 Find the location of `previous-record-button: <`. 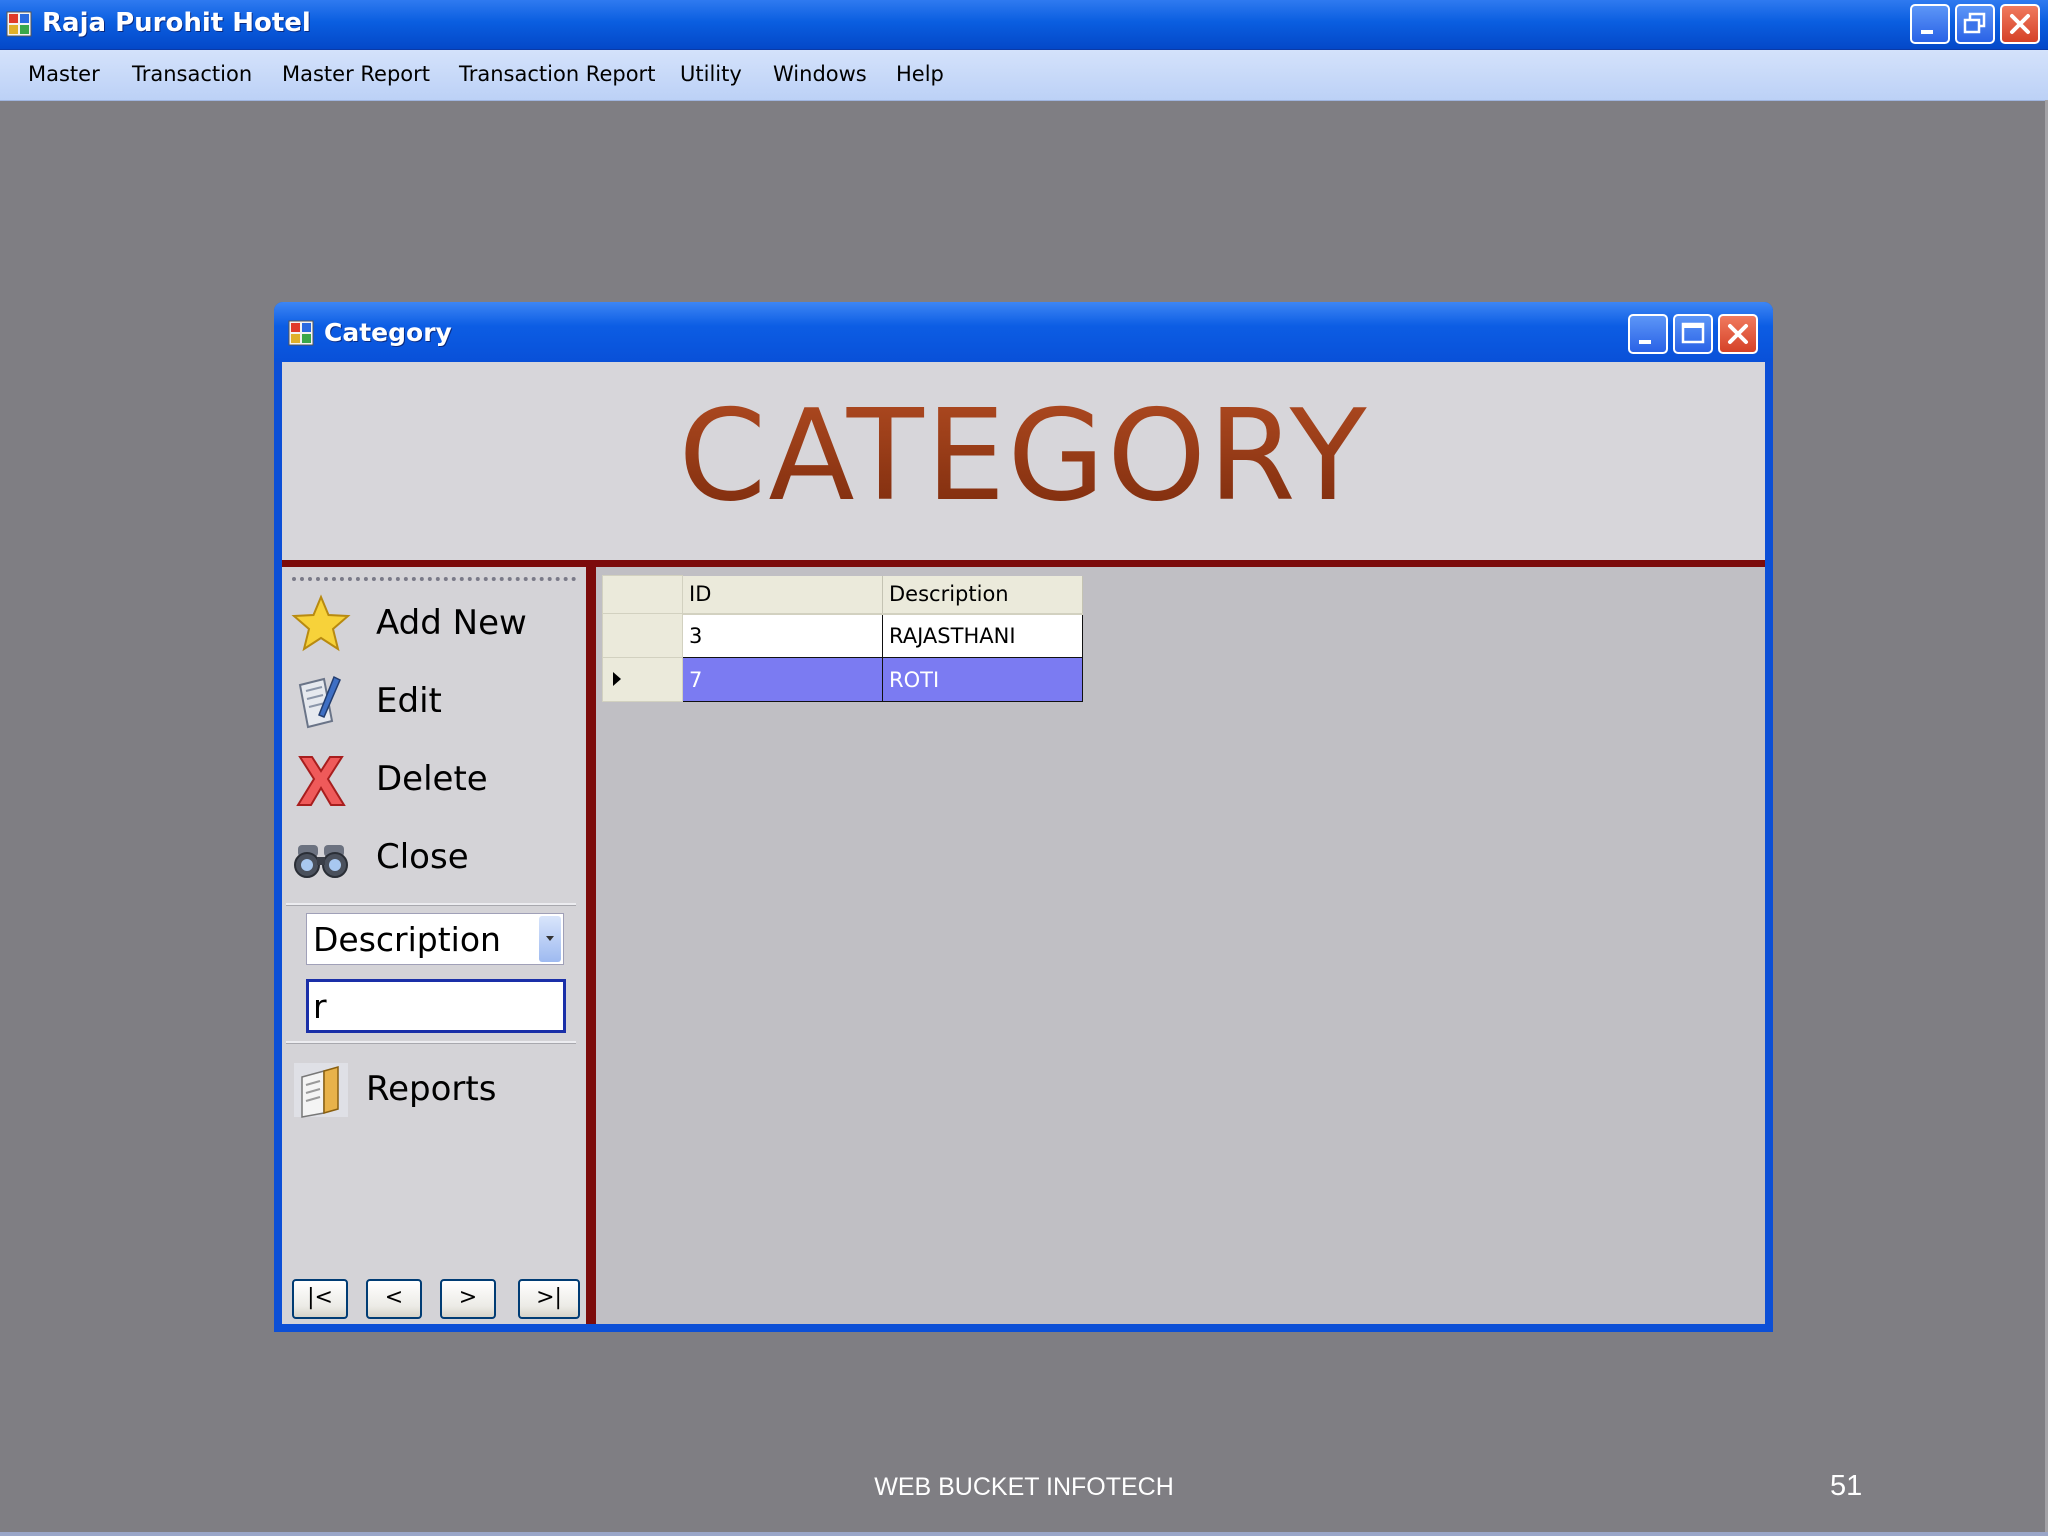

previous-record-button: < is located at coordinates (394, 1299).